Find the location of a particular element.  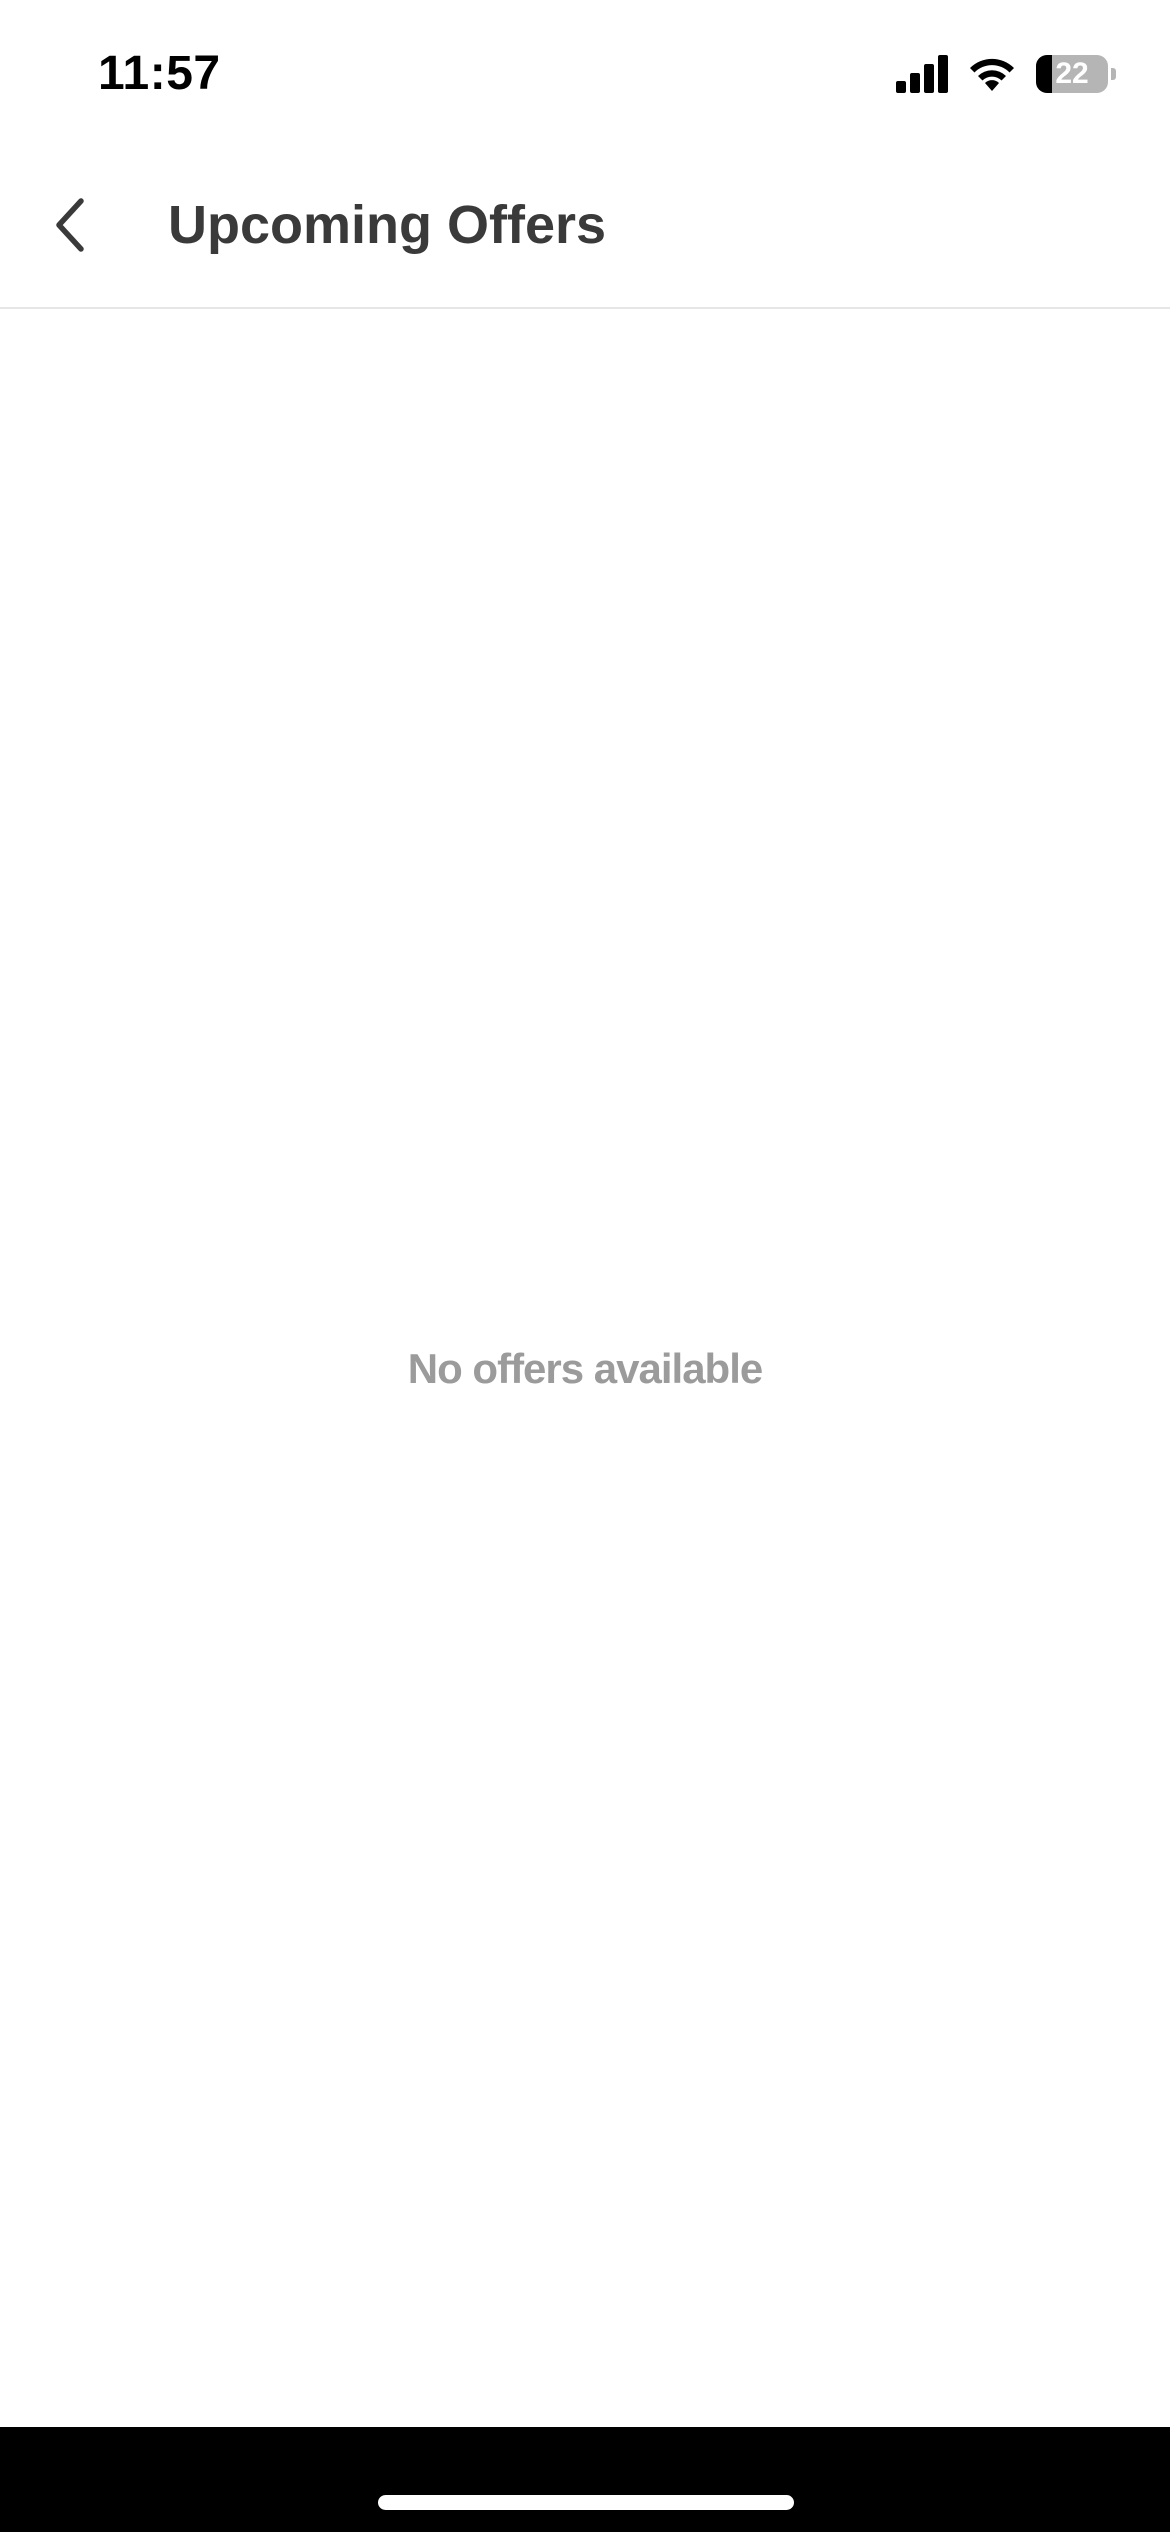

battery-cap is located at coordinates (1113, 74).